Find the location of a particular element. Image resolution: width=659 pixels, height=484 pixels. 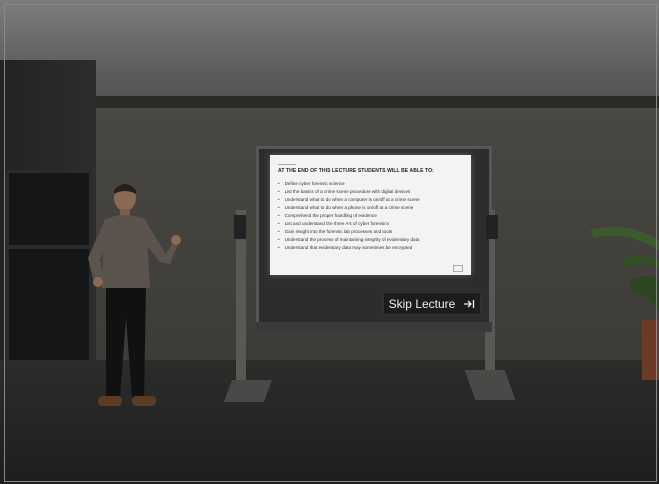

skip-lecture-label: Skip Lecture is located at coordinates (422, 303).